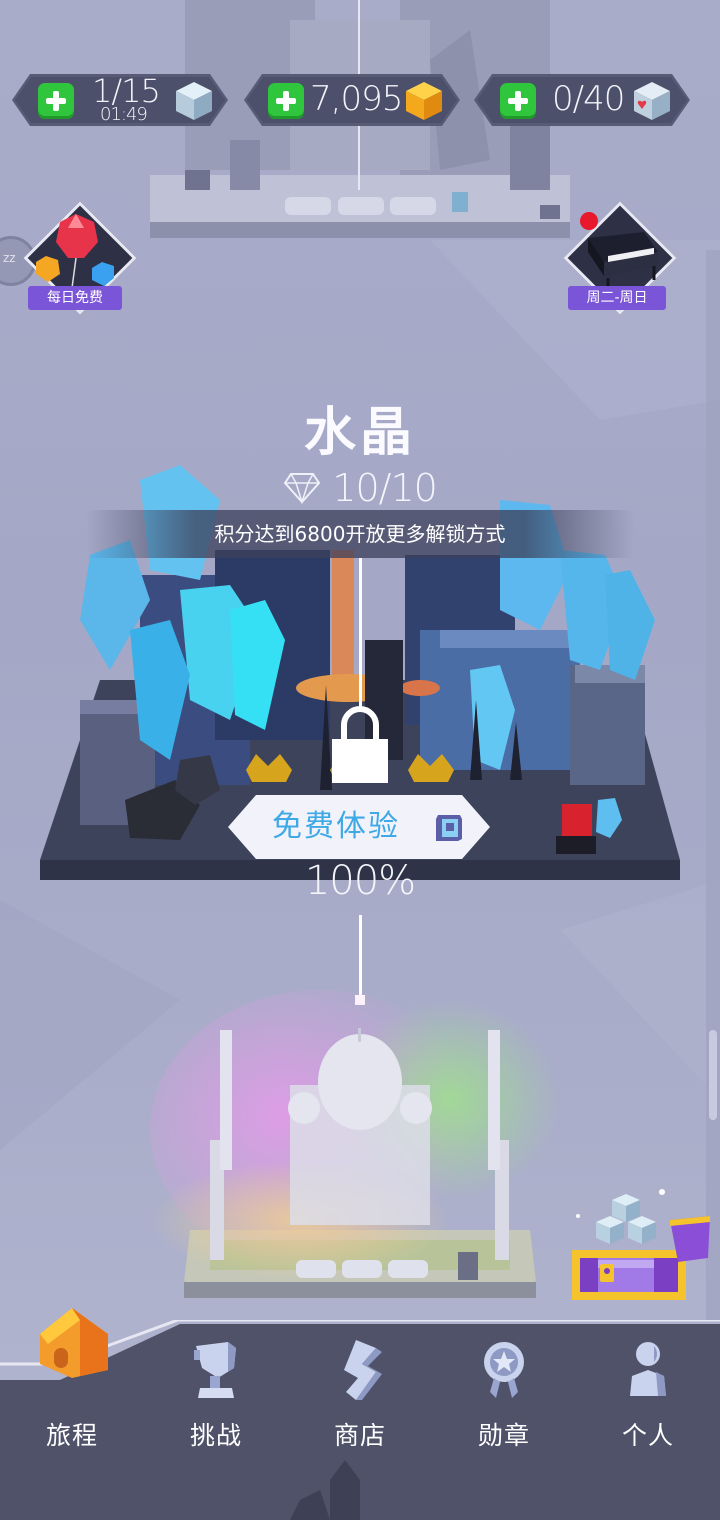  Describe the element at coordinates (640, 1245) in the screenshot. I see `treasure-chest-icon` at that location.